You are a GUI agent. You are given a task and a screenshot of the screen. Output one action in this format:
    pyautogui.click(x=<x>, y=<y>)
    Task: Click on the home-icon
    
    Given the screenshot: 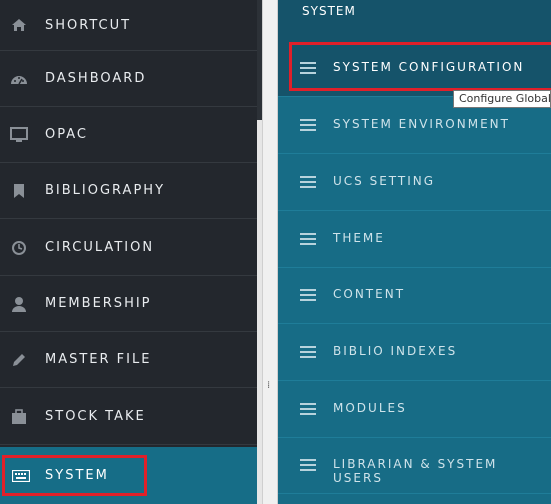 What is the action you would take?
    pyautogui.click(x=19, y=25)
    